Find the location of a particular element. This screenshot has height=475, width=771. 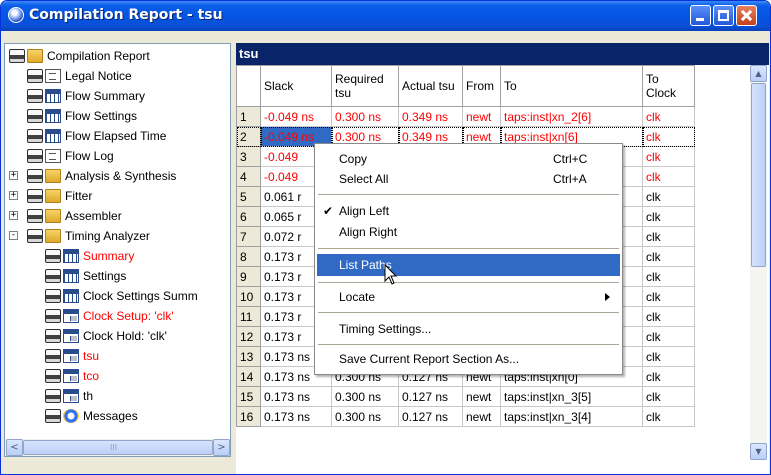

tree-item: + Analysis & Synthesis is located at coordinates (117, 176).